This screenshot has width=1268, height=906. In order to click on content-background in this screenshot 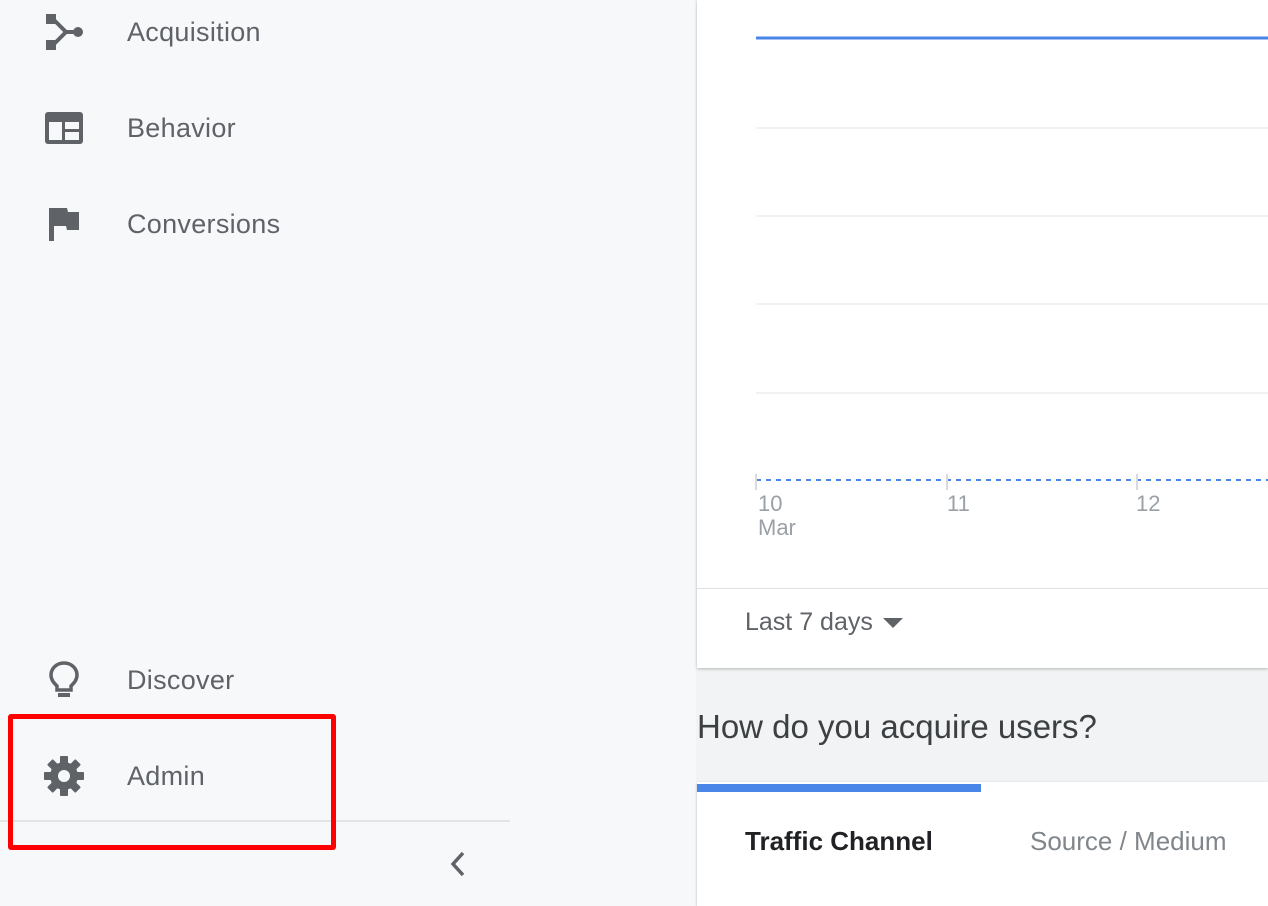, I will do `click(603, 453)`.